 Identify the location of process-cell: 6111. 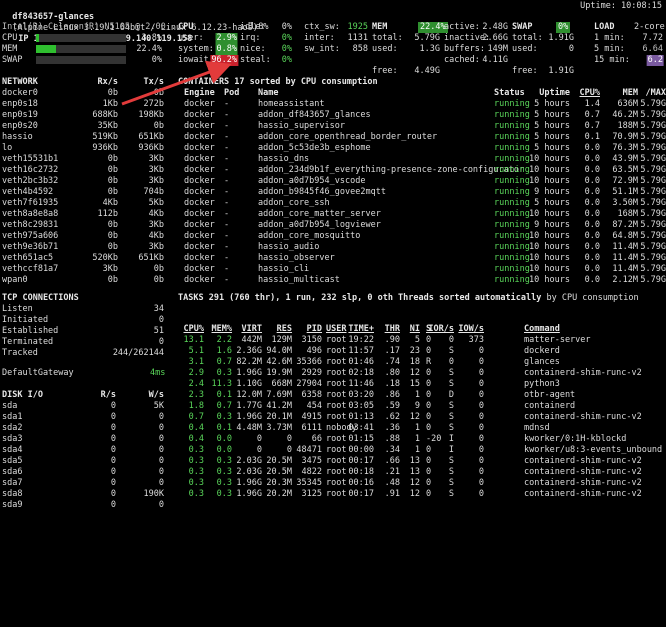
(311, 428).